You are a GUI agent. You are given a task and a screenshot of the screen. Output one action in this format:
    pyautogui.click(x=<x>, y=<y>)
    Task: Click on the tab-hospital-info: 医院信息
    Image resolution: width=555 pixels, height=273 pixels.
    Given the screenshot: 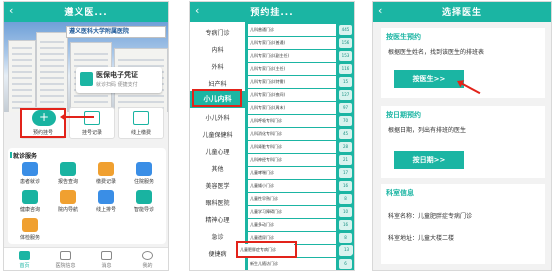 What is the action you would take?
    pyautogui.click(x=65, y=259)
    